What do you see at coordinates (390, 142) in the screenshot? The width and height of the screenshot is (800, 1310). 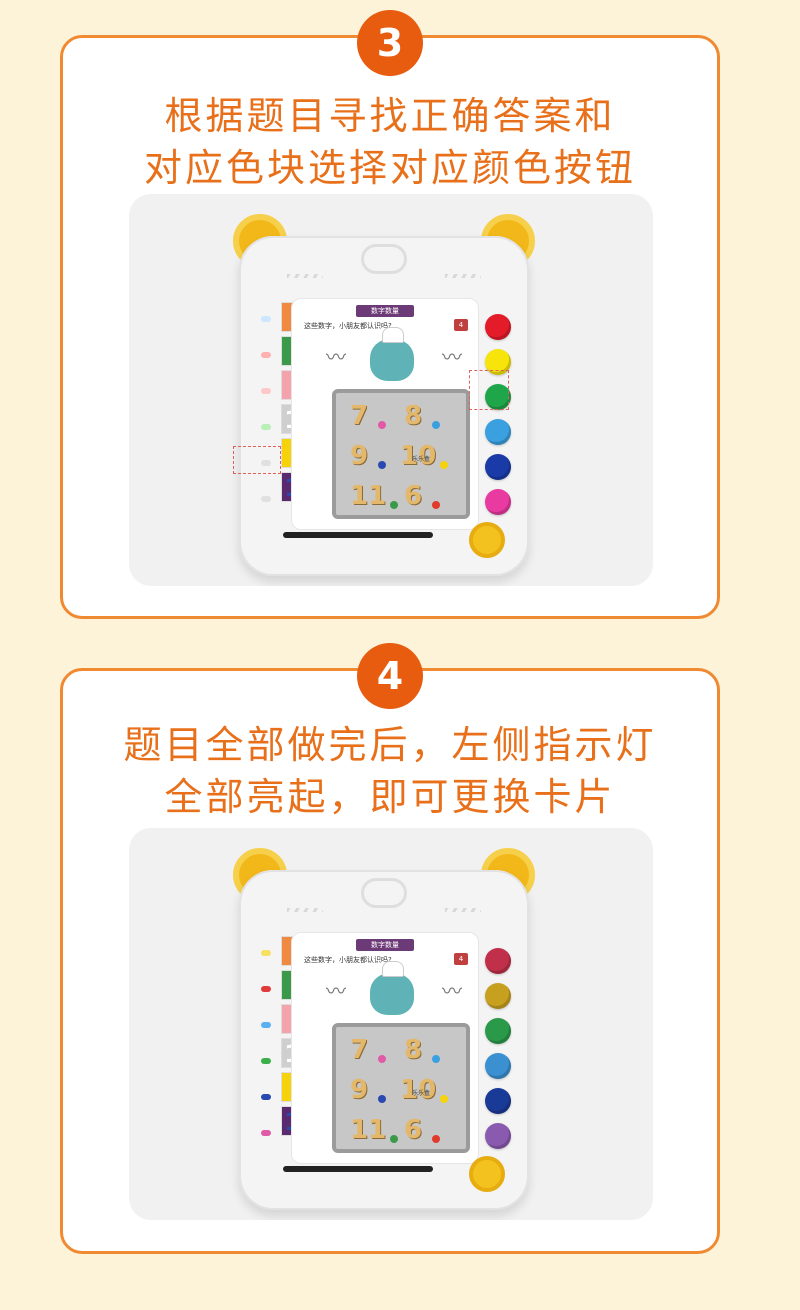 I see `step-title: 根据题目寻找正确答案和 对应色块选择对应颜色按钮` at bounding box center [390, 142].